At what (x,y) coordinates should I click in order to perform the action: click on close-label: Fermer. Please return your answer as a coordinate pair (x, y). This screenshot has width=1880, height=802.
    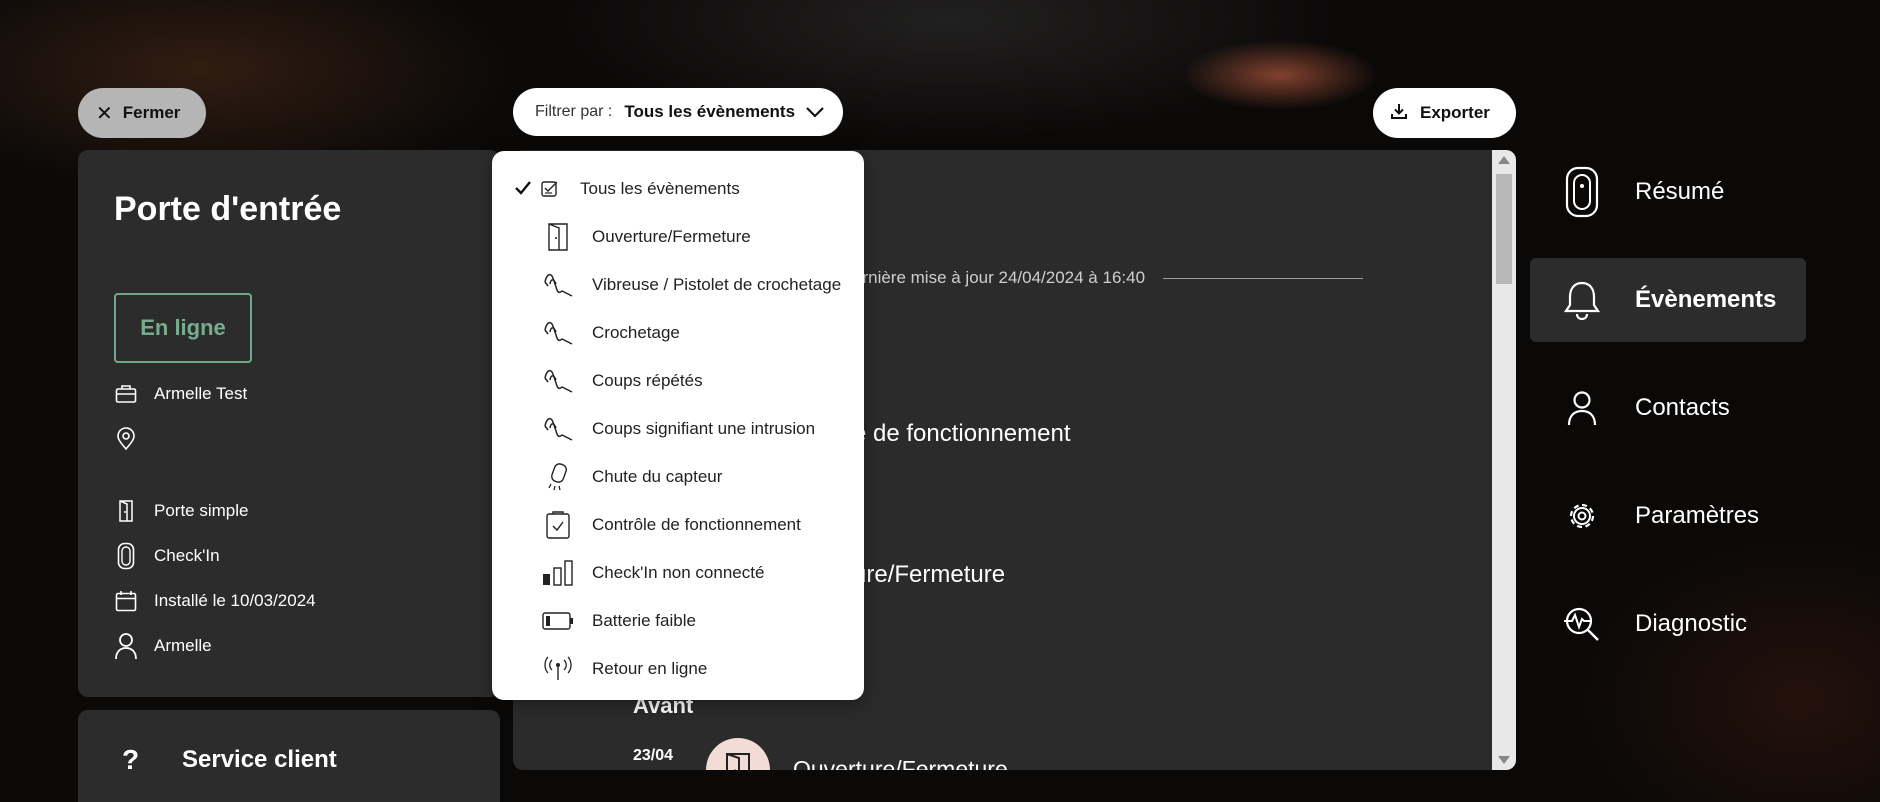
    Looking at the image, I should click on (151, 112).